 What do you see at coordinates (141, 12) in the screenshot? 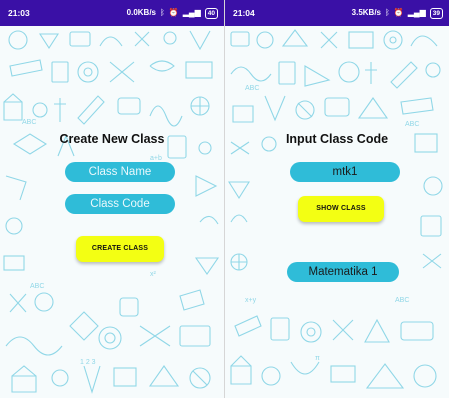
I see `status-net-speed: 0.0KB/s` at bounding box center [141, 12].